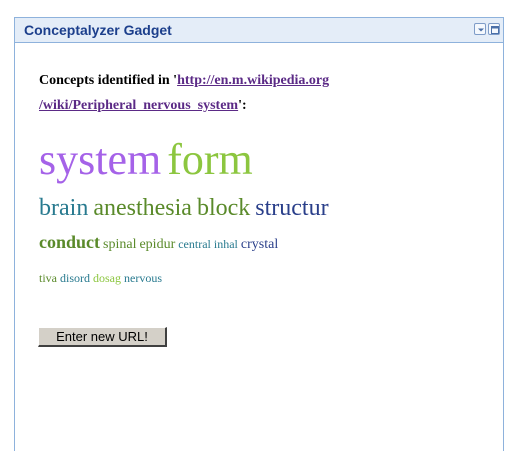 The width and height of the screenshot is (505, 451). What do you see at coordinates (242, 105) in the screenshot?
I see `intro-suffix: ':` at bounding box center [242, 105].